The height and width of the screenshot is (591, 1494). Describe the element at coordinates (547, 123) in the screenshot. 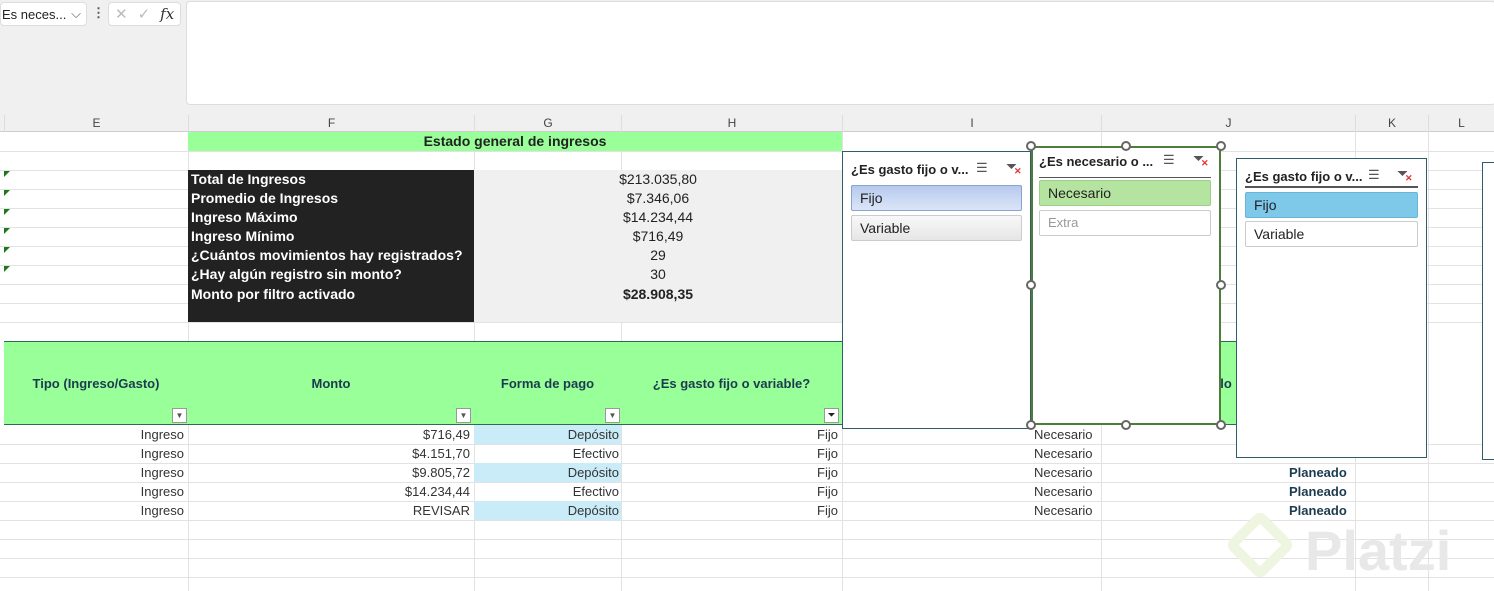

I see `column-header-g: G` at that location.